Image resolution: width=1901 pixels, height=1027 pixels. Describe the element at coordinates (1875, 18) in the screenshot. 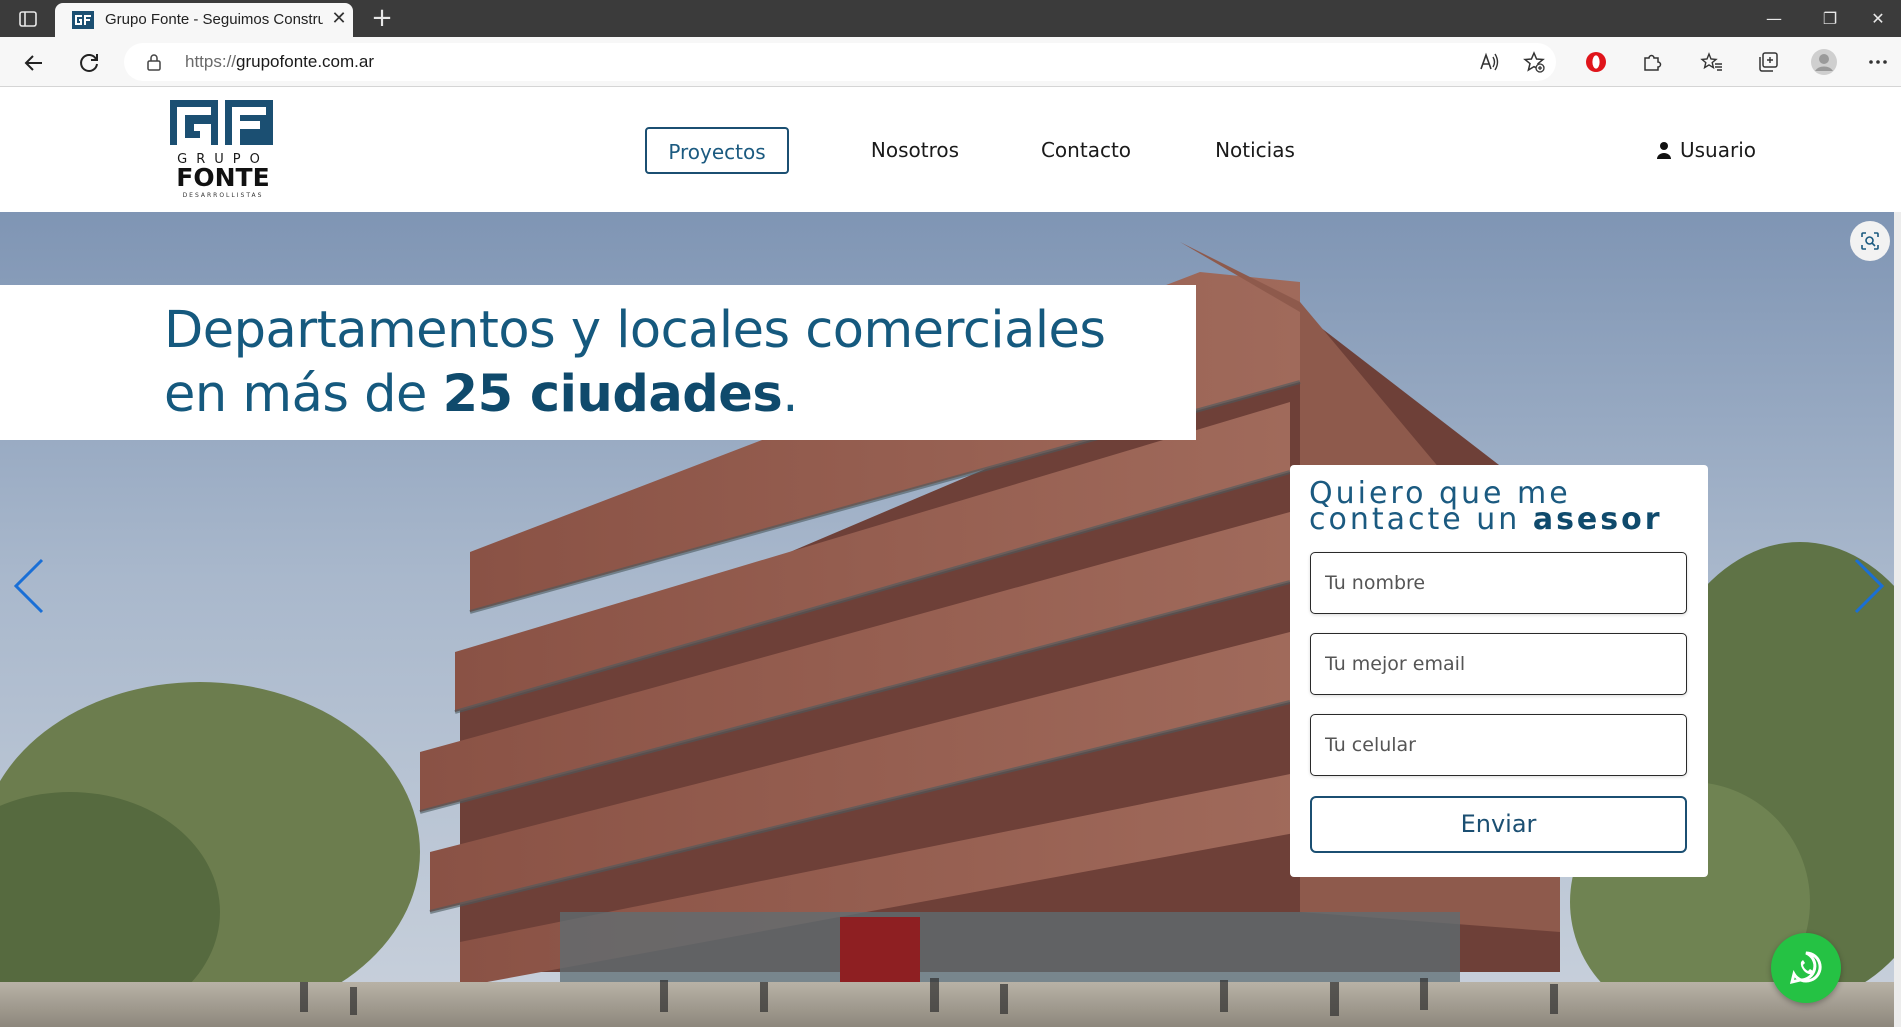

I see `close-window-icon: ✕` at that location.